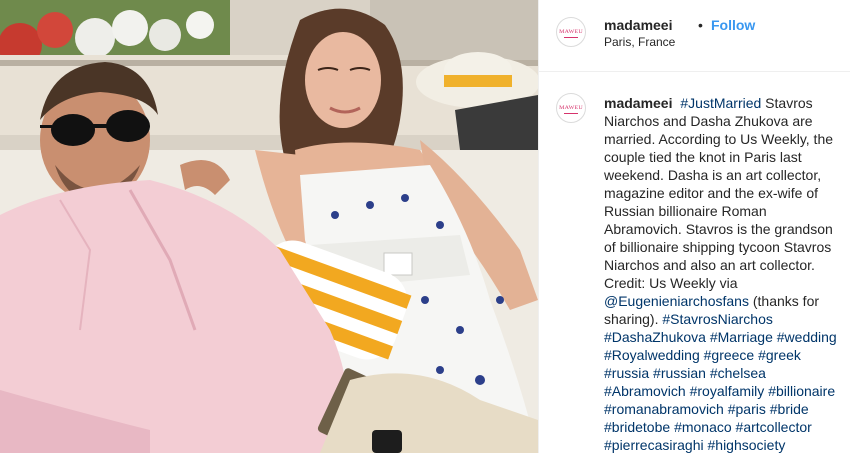 Image resolution: width=850 pixels, height=453 pixels. What do you see at coordinates (679, 373) in the screenshot?
I see `hashtag-link: #russian` at bounding box center [679, 373].